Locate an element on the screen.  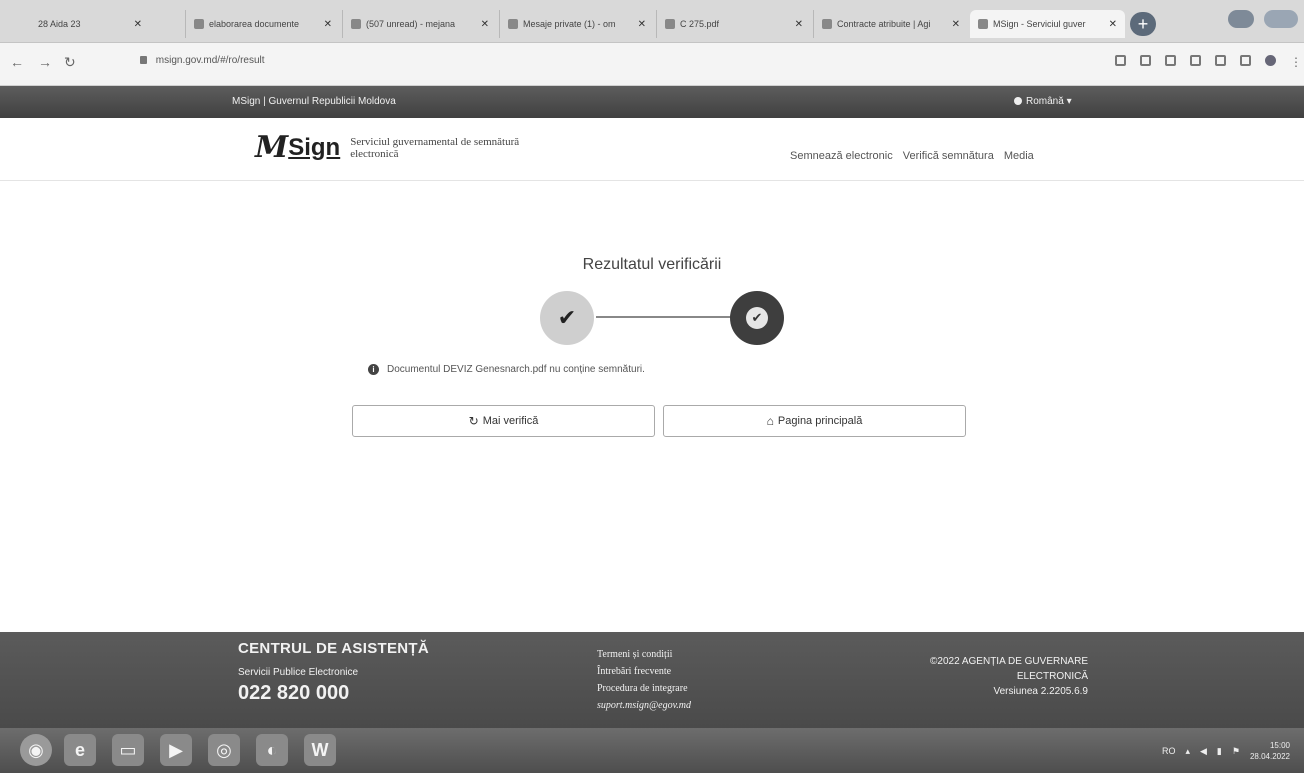
tab-label: Contracte atribuite | Agi is located at coordinates (884, 24).